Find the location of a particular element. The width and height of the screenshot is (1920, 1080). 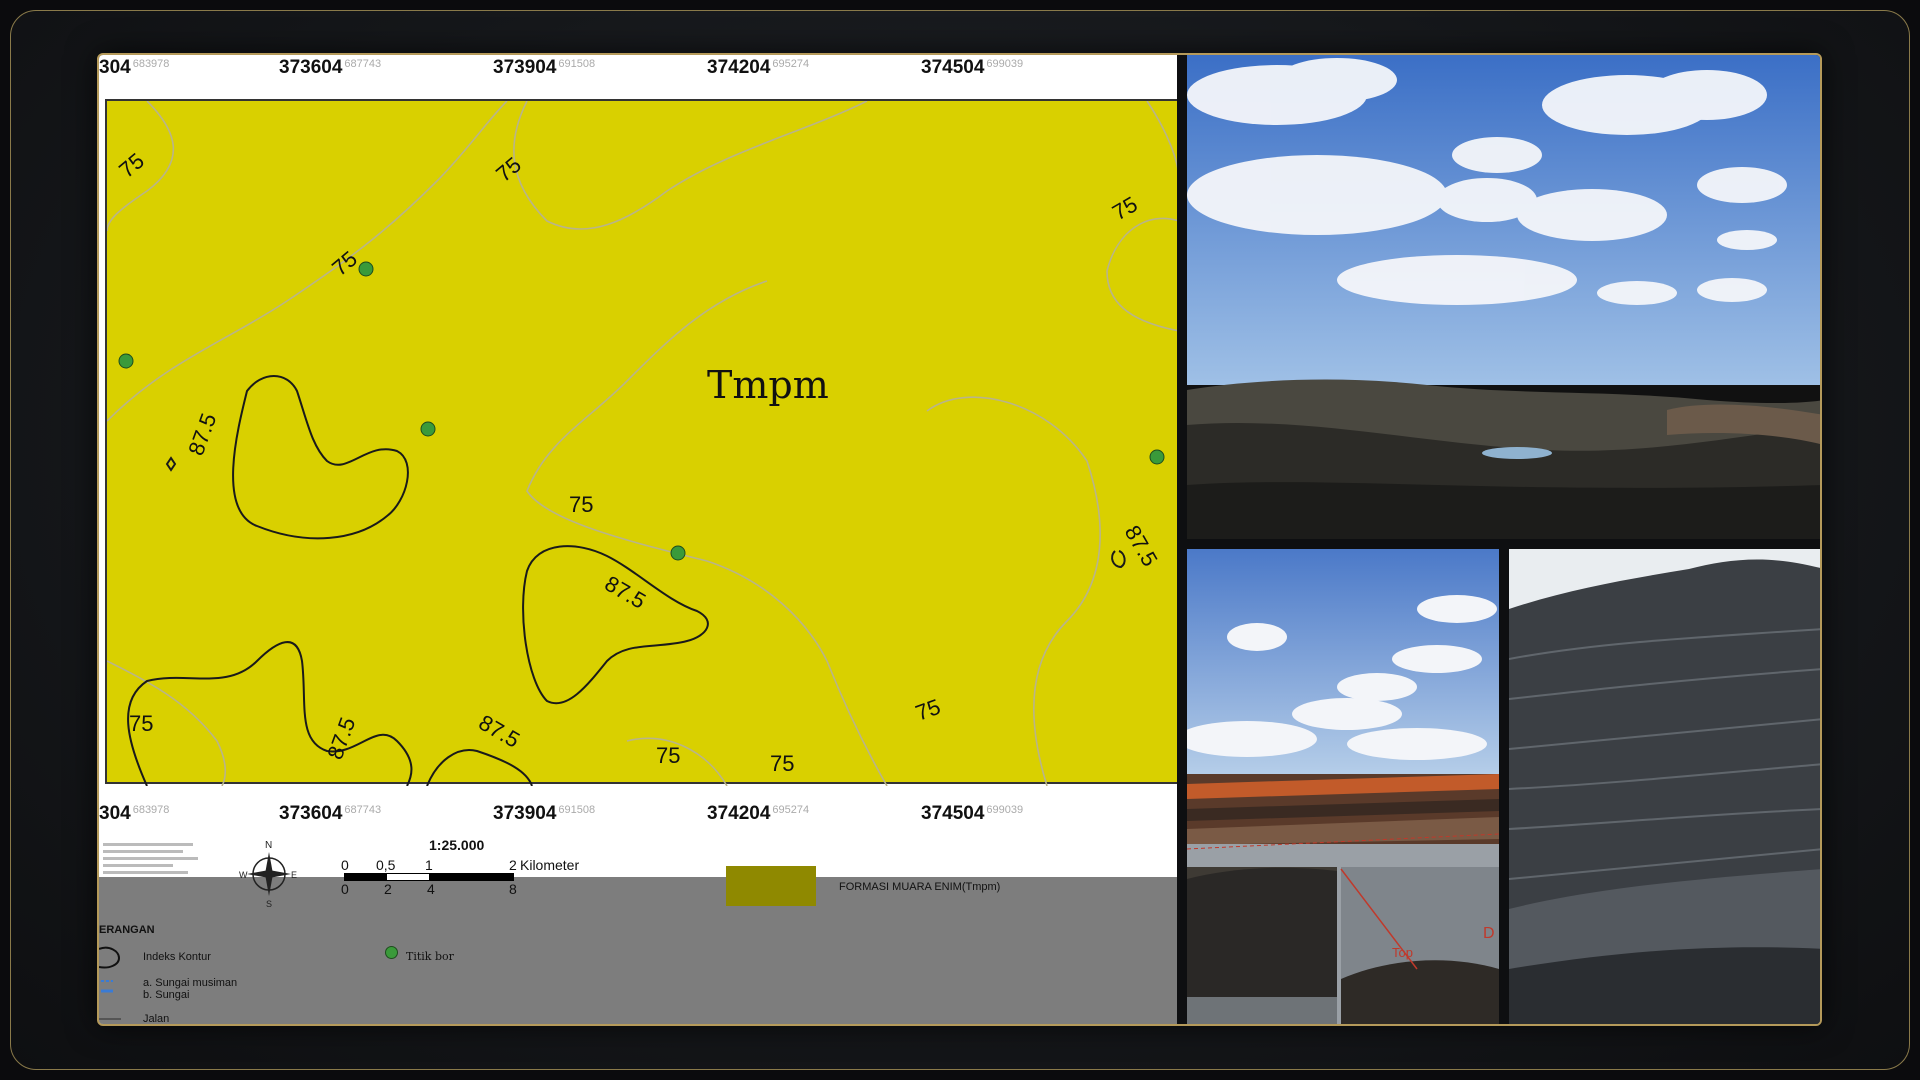

photo-annotation-top: Top is located at coordinates (1402, 952).